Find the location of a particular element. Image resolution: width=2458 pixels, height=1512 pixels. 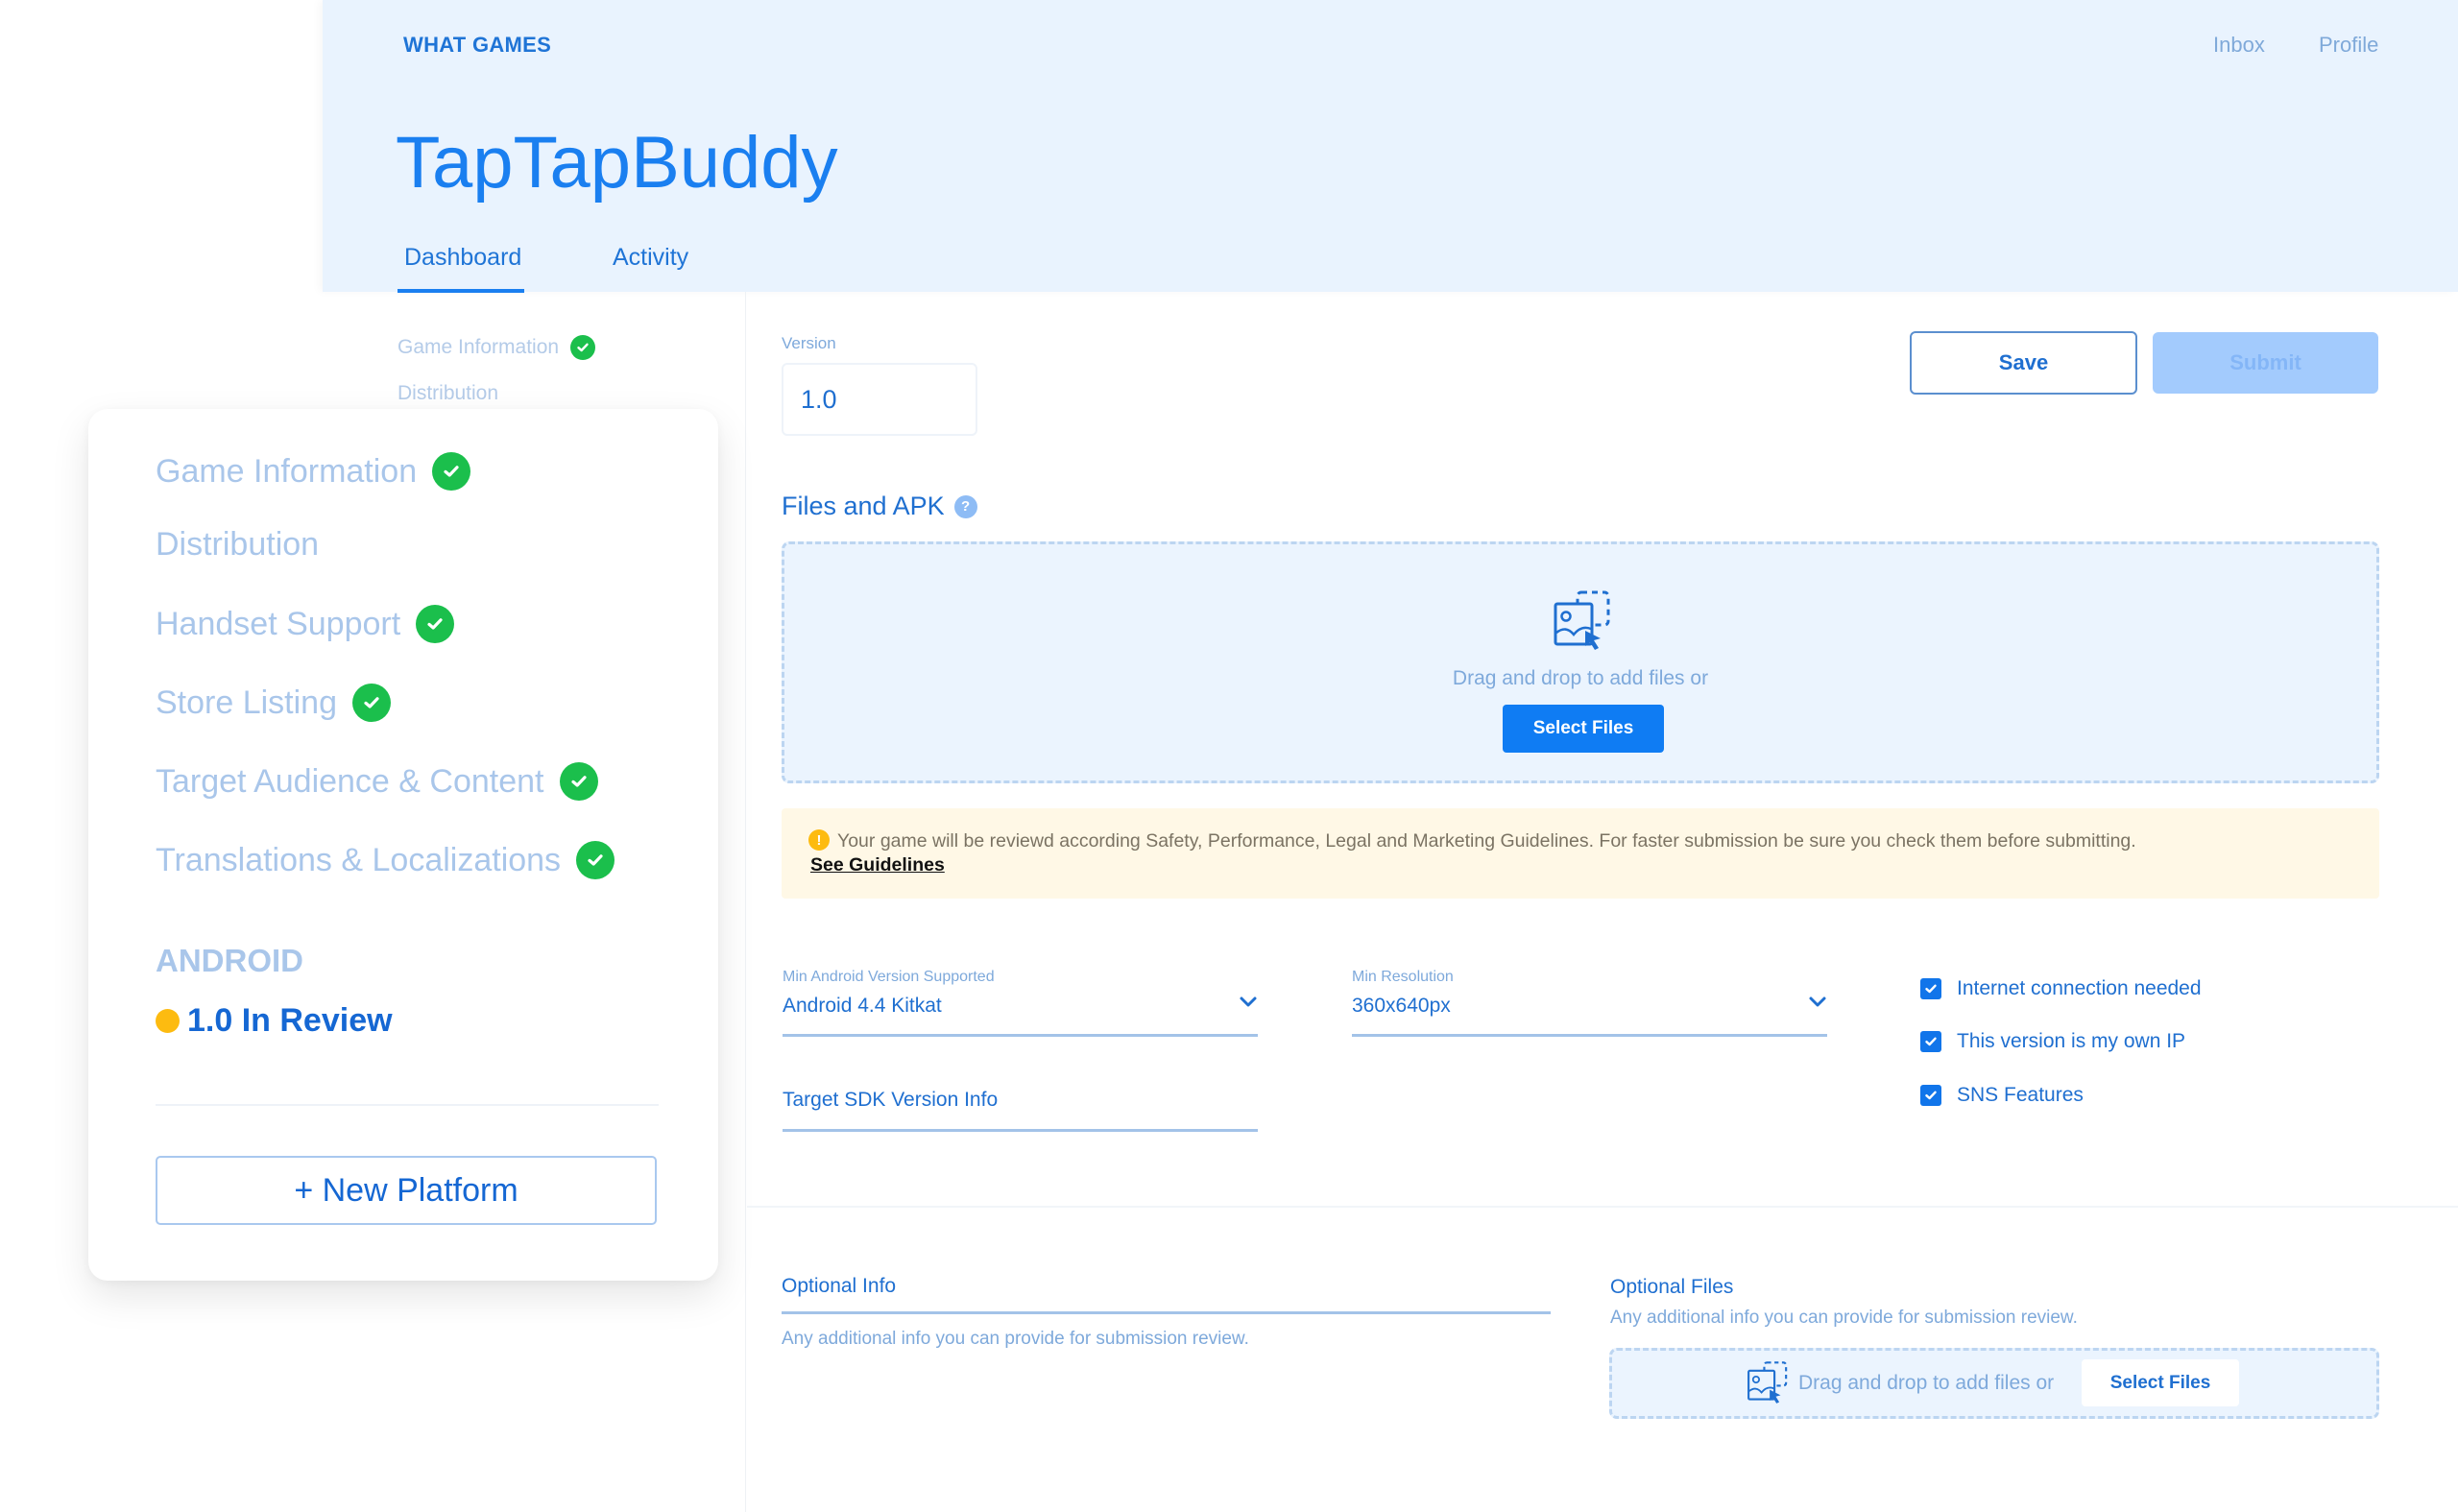

files-section-label: Files and APK is located at coordinates (864, 506).